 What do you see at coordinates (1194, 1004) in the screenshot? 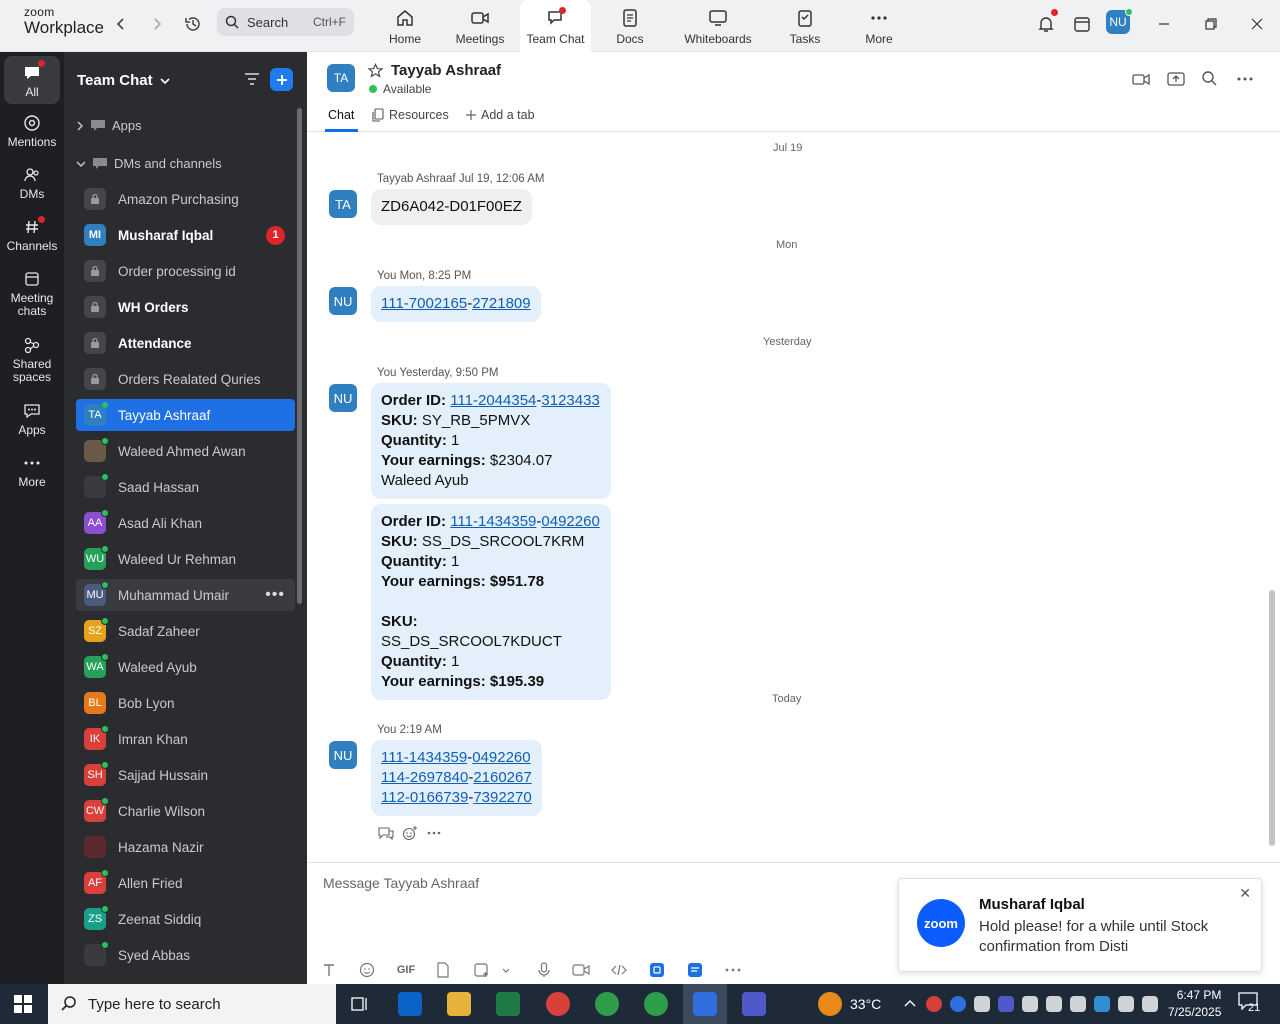
I see `taskbar-clock: 6:47 PM 7/25/2025` at bounding box center [1194, 1004].